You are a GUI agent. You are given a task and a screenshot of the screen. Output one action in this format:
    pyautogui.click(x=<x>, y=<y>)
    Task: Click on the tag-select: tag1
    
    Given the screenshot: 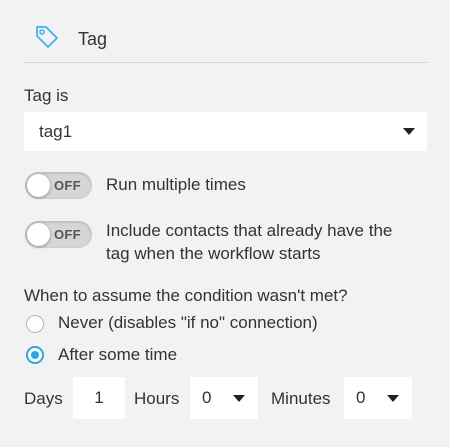 What is the action you would take?
    pyautogui.click(x=225, y=131)
    